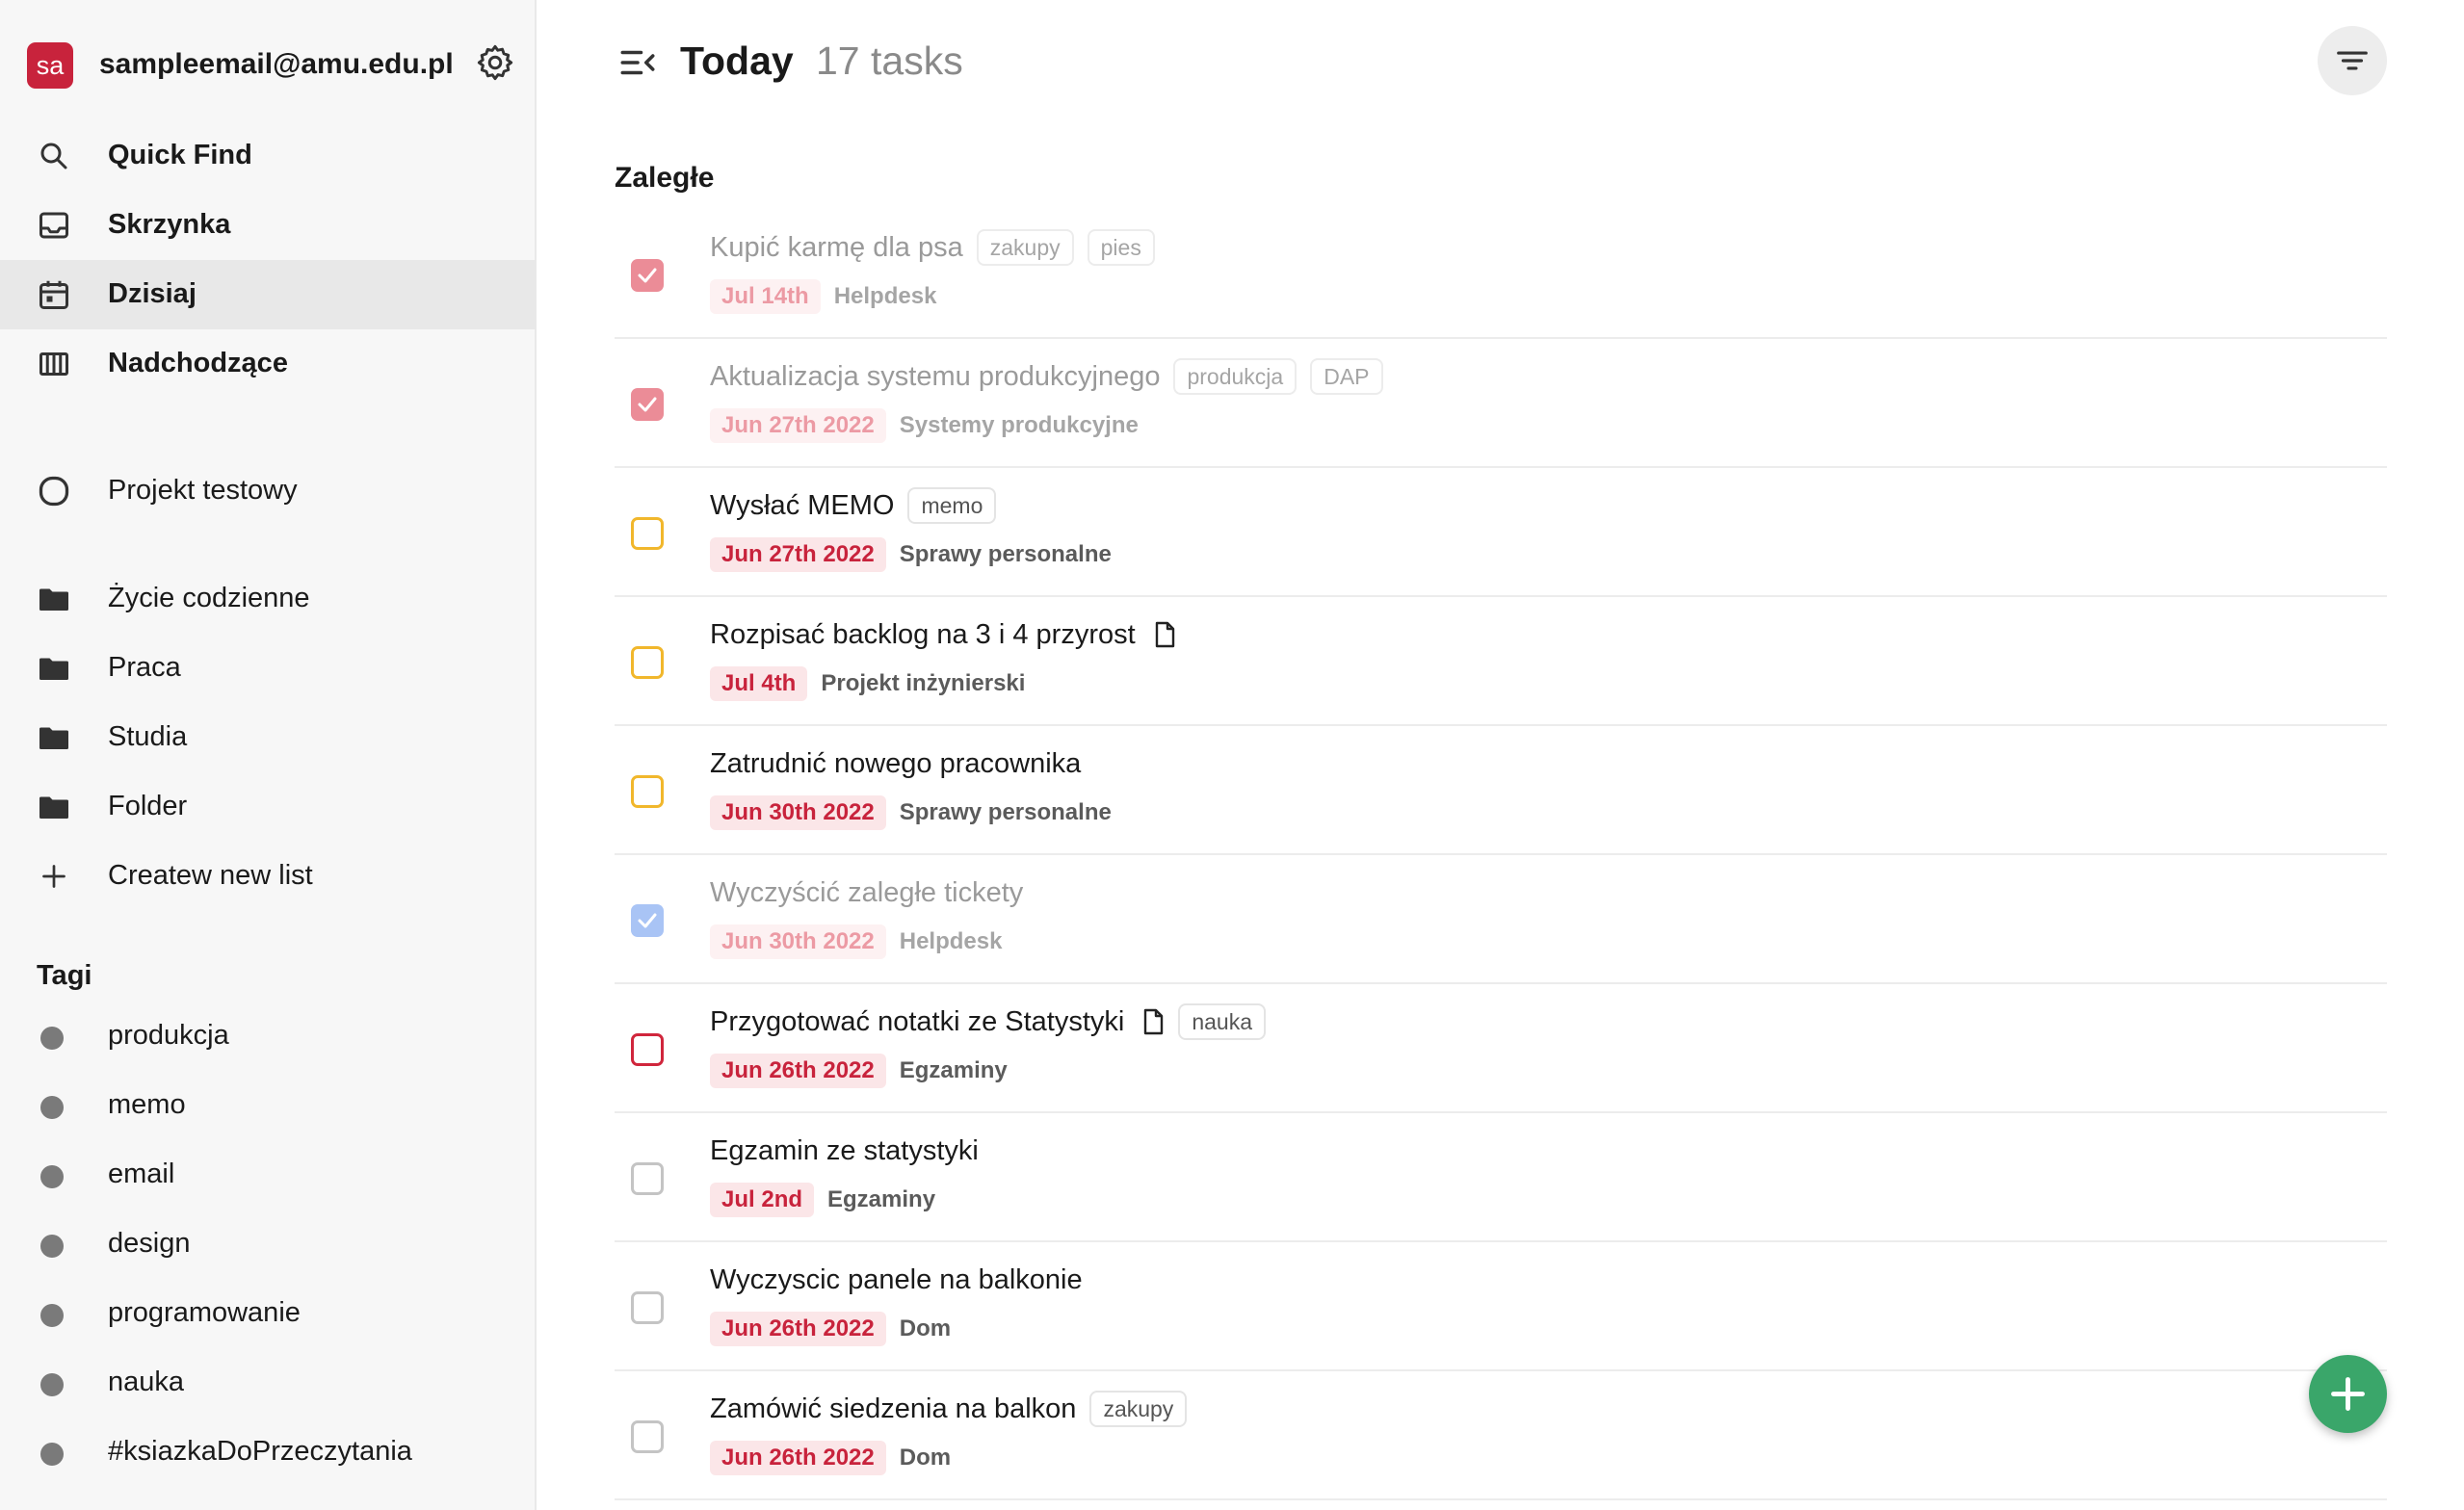 This screenshot has height=1510, width=2464. I want to click on task-title: Zamówić siedzenia na balkon, so click(893, 1409).